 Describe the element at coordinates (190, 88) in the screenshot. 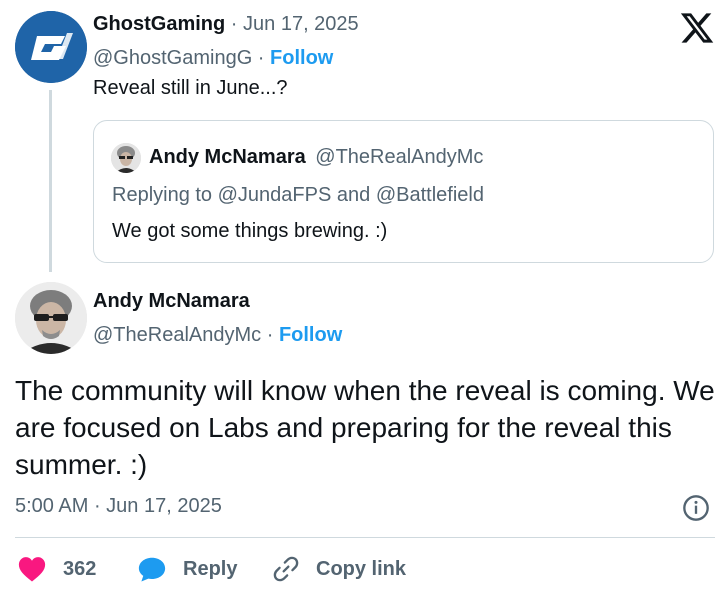

I see `parent-tweet-text: Reveal still in June...?` at that location.